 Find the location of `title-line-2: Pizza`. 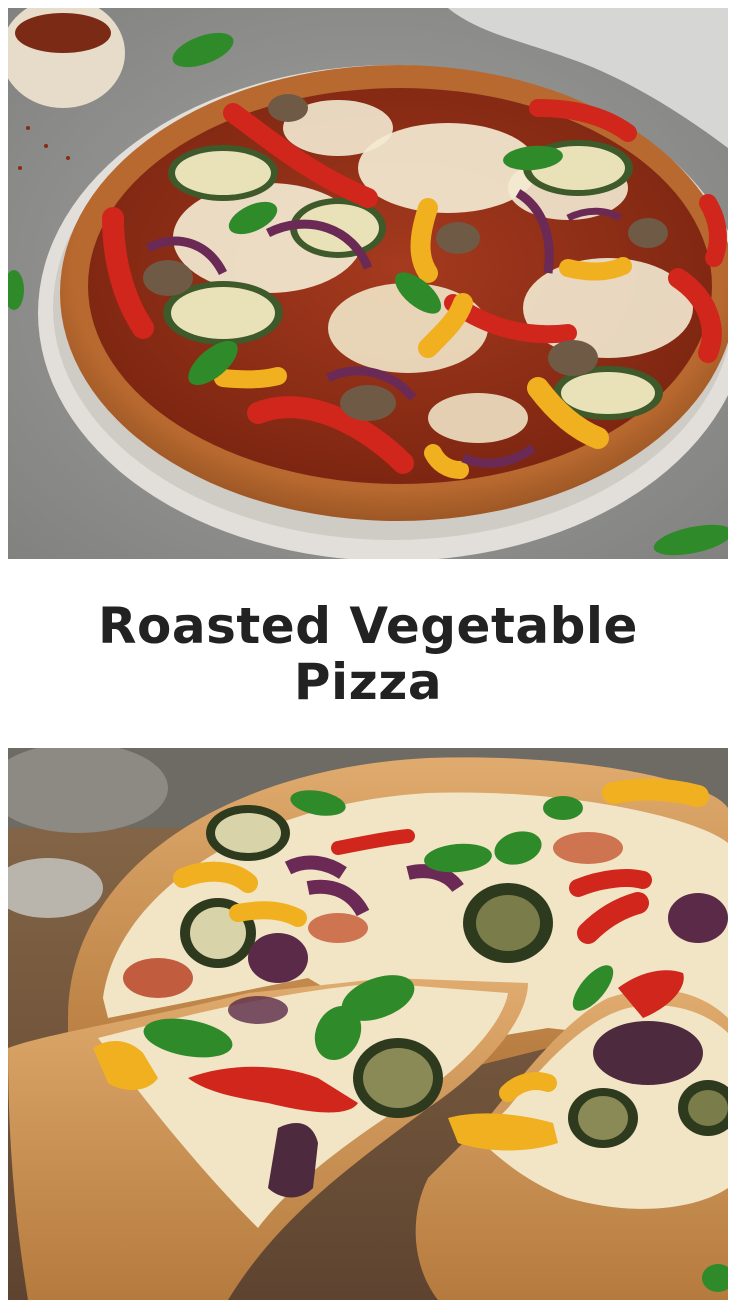

title-line-2: Pizza is located at coordinates (368, 681).